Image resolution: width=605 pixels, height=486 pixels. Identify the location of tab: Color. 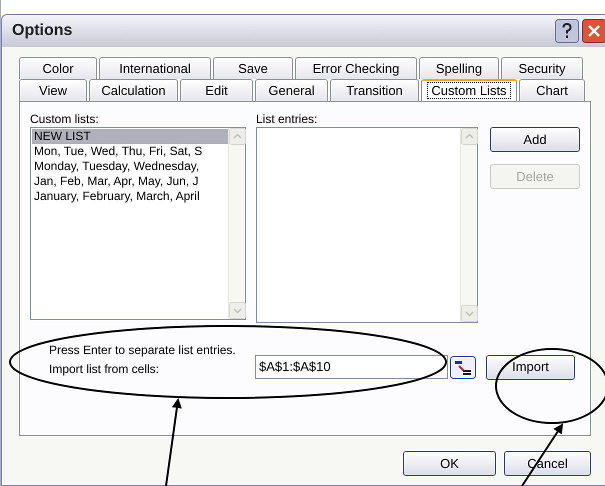
(58, 68).